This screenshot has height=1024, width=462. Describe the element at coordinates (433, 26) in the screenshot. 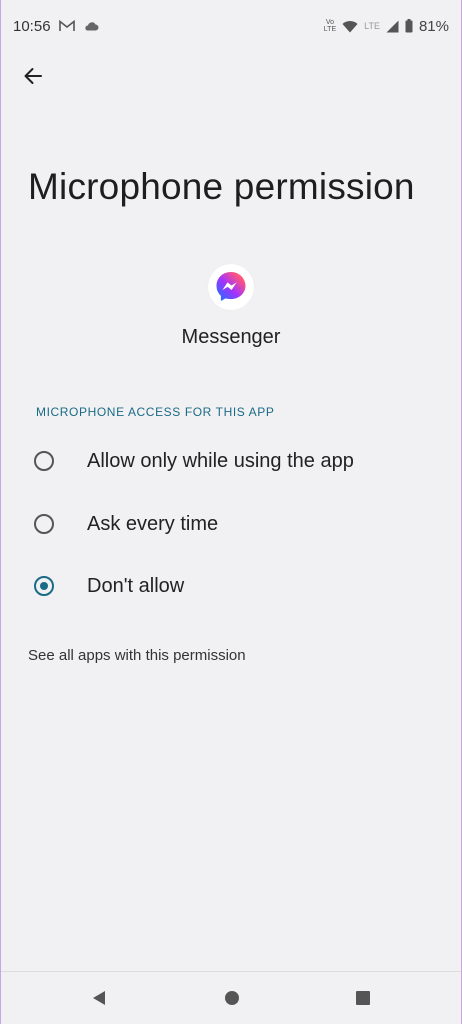

I see `battery-percent: 81%` at that location.